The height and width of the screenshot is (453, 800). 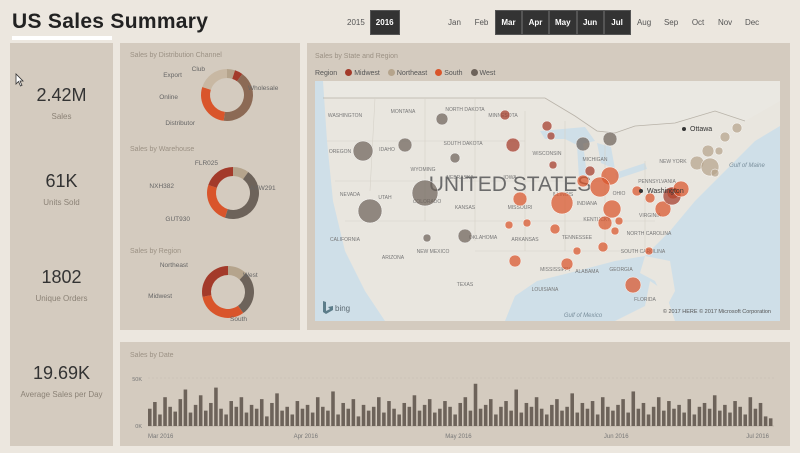 I want to click on slicer-aug: Aug, so click(x=644, y=22).